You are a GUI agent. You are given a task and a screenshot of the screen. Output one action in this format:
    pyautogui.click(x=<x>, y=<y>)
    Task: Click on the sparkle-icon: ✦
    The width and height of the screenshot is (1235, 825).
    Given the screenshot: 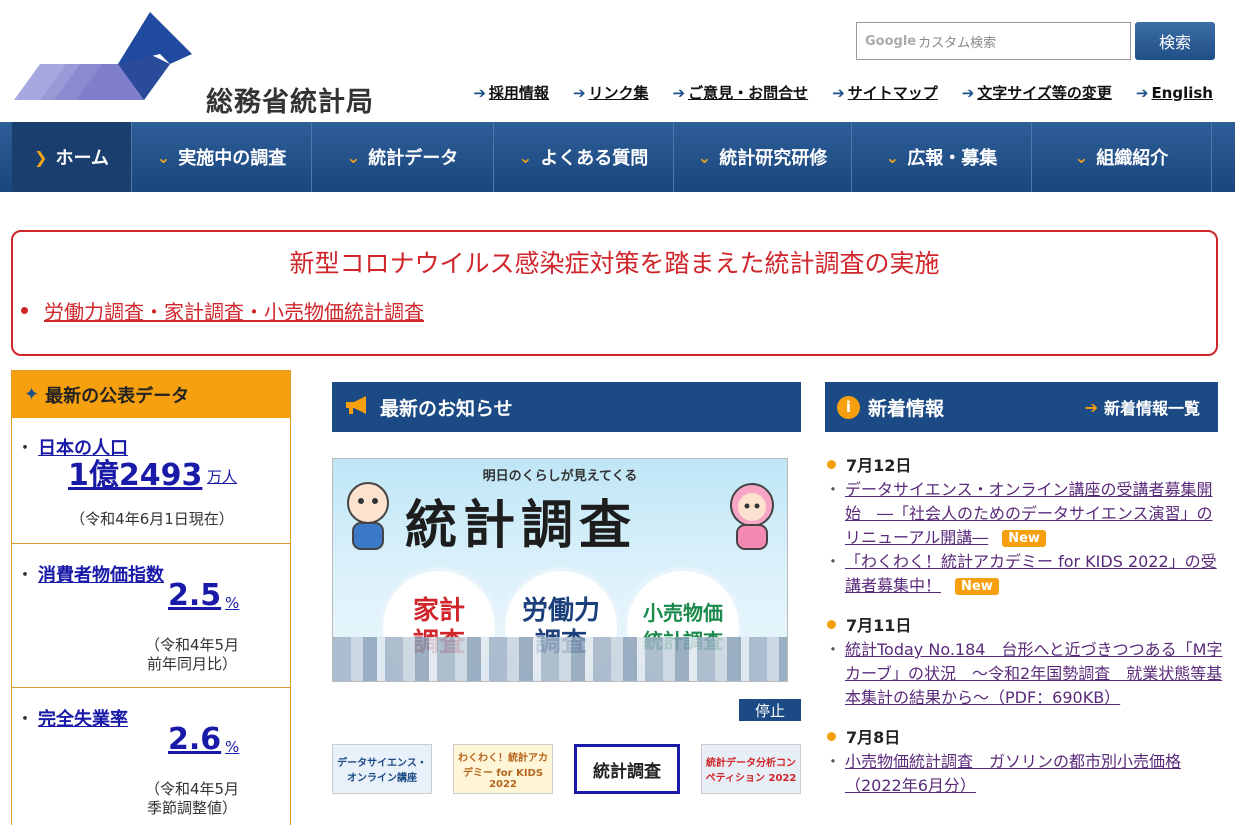 What is the action you would take?
    pyautogui.click(x=32, y=394)
    